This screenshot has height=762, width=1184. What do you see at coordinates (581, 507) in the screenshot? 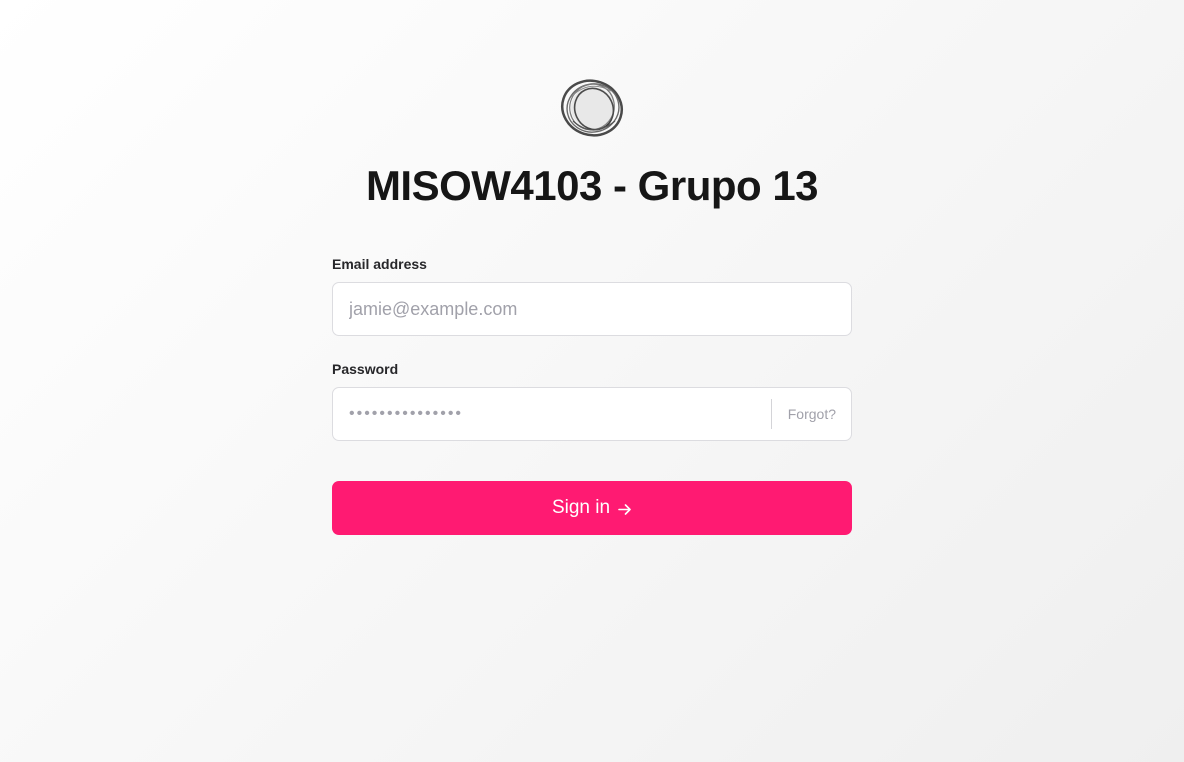
I see `sign-in-label: Sign in` at bounding box center [581, 507].